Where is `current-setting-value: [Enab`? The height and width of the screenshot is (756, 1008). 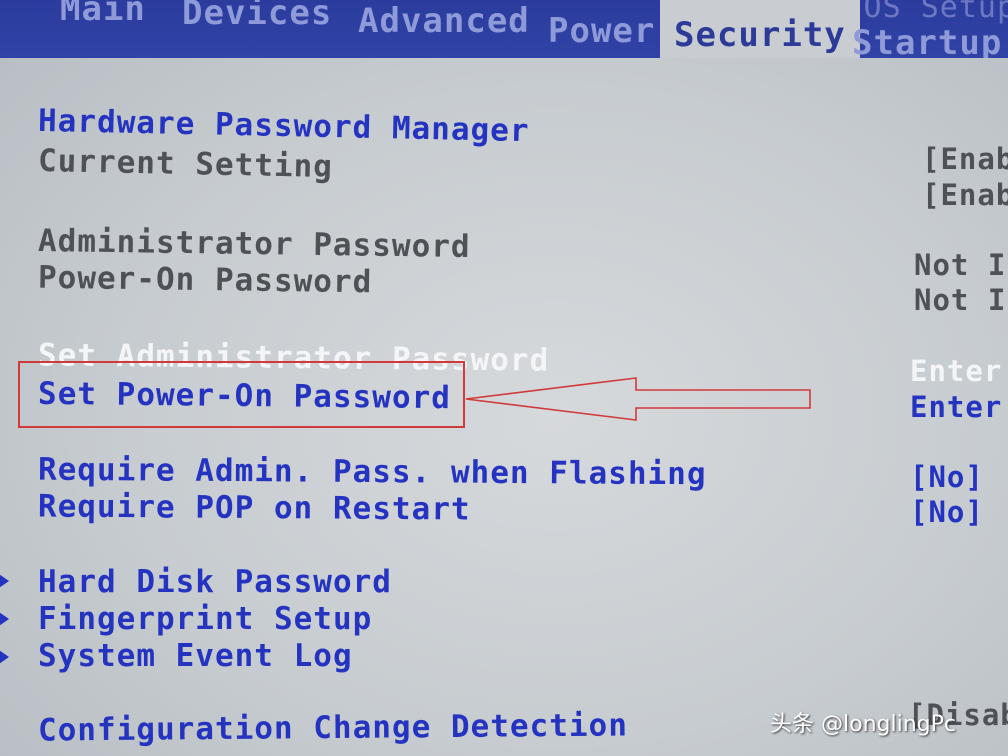 current-setting-value: [Enab is located at coordinates (965, 195).